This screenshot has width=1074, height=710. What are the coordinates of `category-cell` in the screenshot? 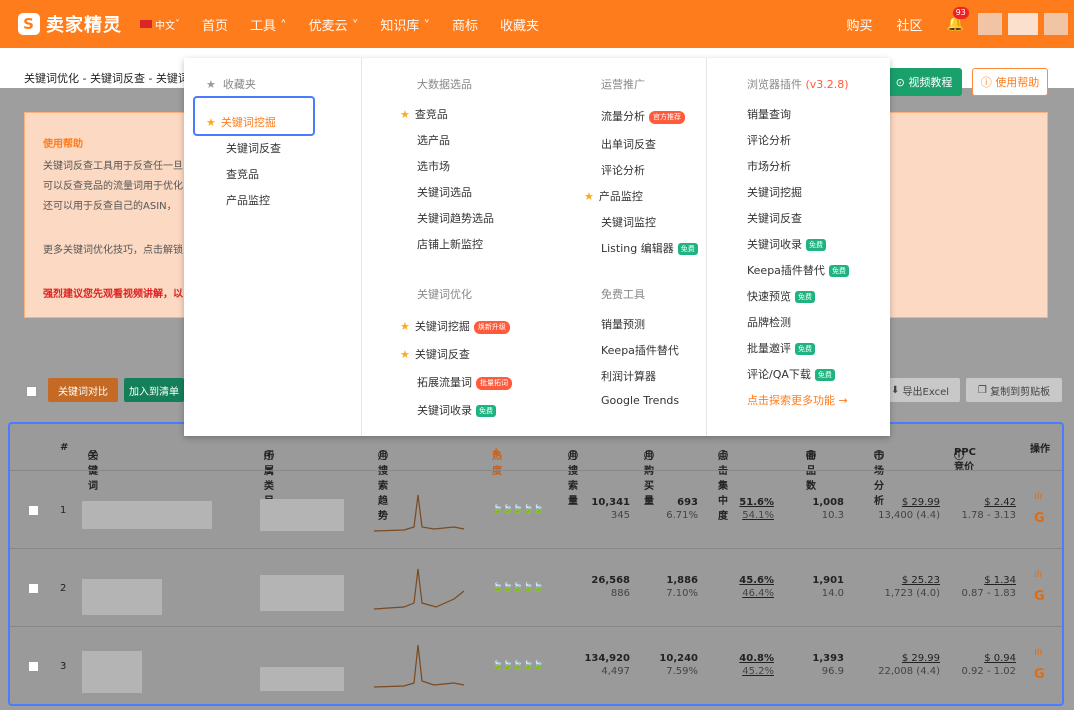 It's located at (302, 515).